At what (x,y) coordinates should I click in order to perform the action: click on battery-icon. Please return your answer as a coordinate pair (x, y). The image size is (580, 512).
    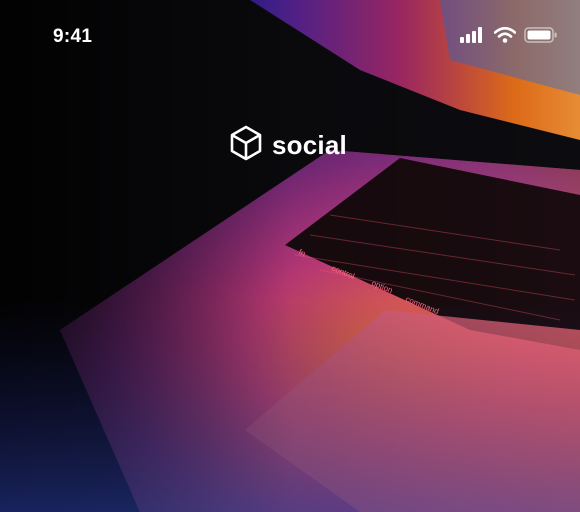
    Looking at the image, I should click on (541, 37).